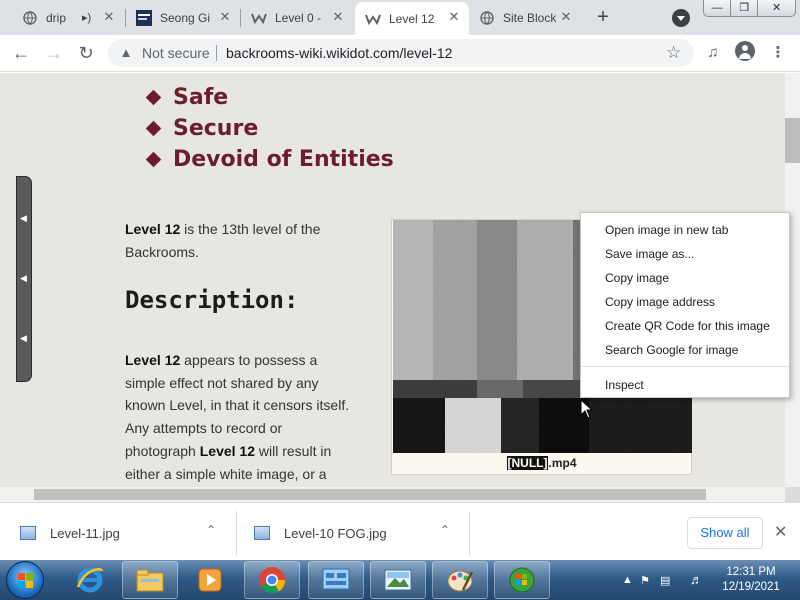  What do you see at coordinates (745, 51) in the screenshot?
I see `profile-avatar-icon` at bounding box center [745, 51].